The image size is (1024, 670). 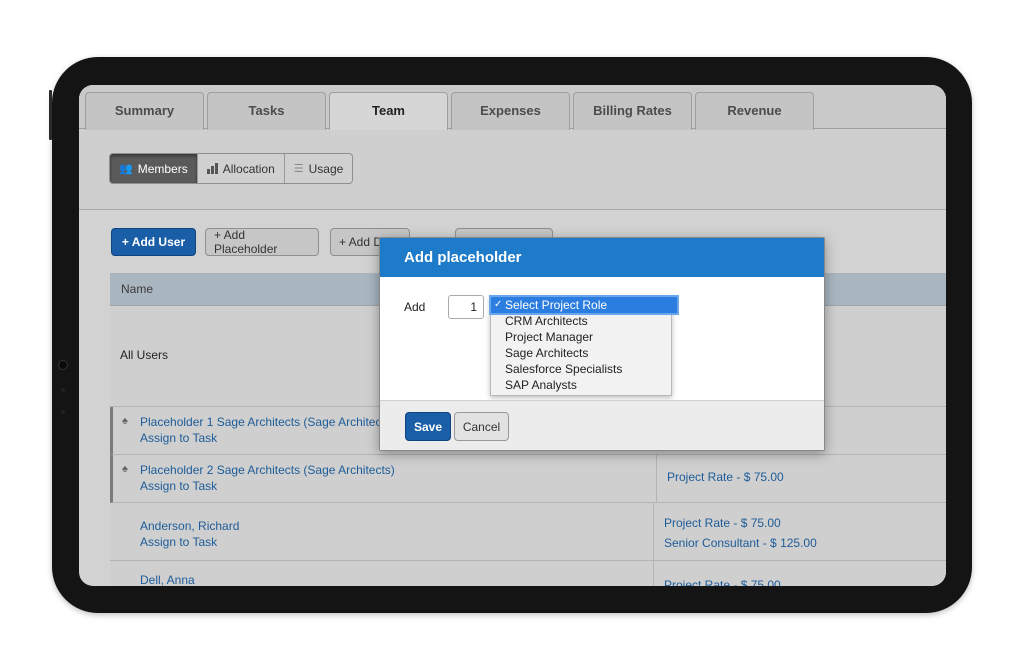 I want to click on camera, so click(x=63, y=365).